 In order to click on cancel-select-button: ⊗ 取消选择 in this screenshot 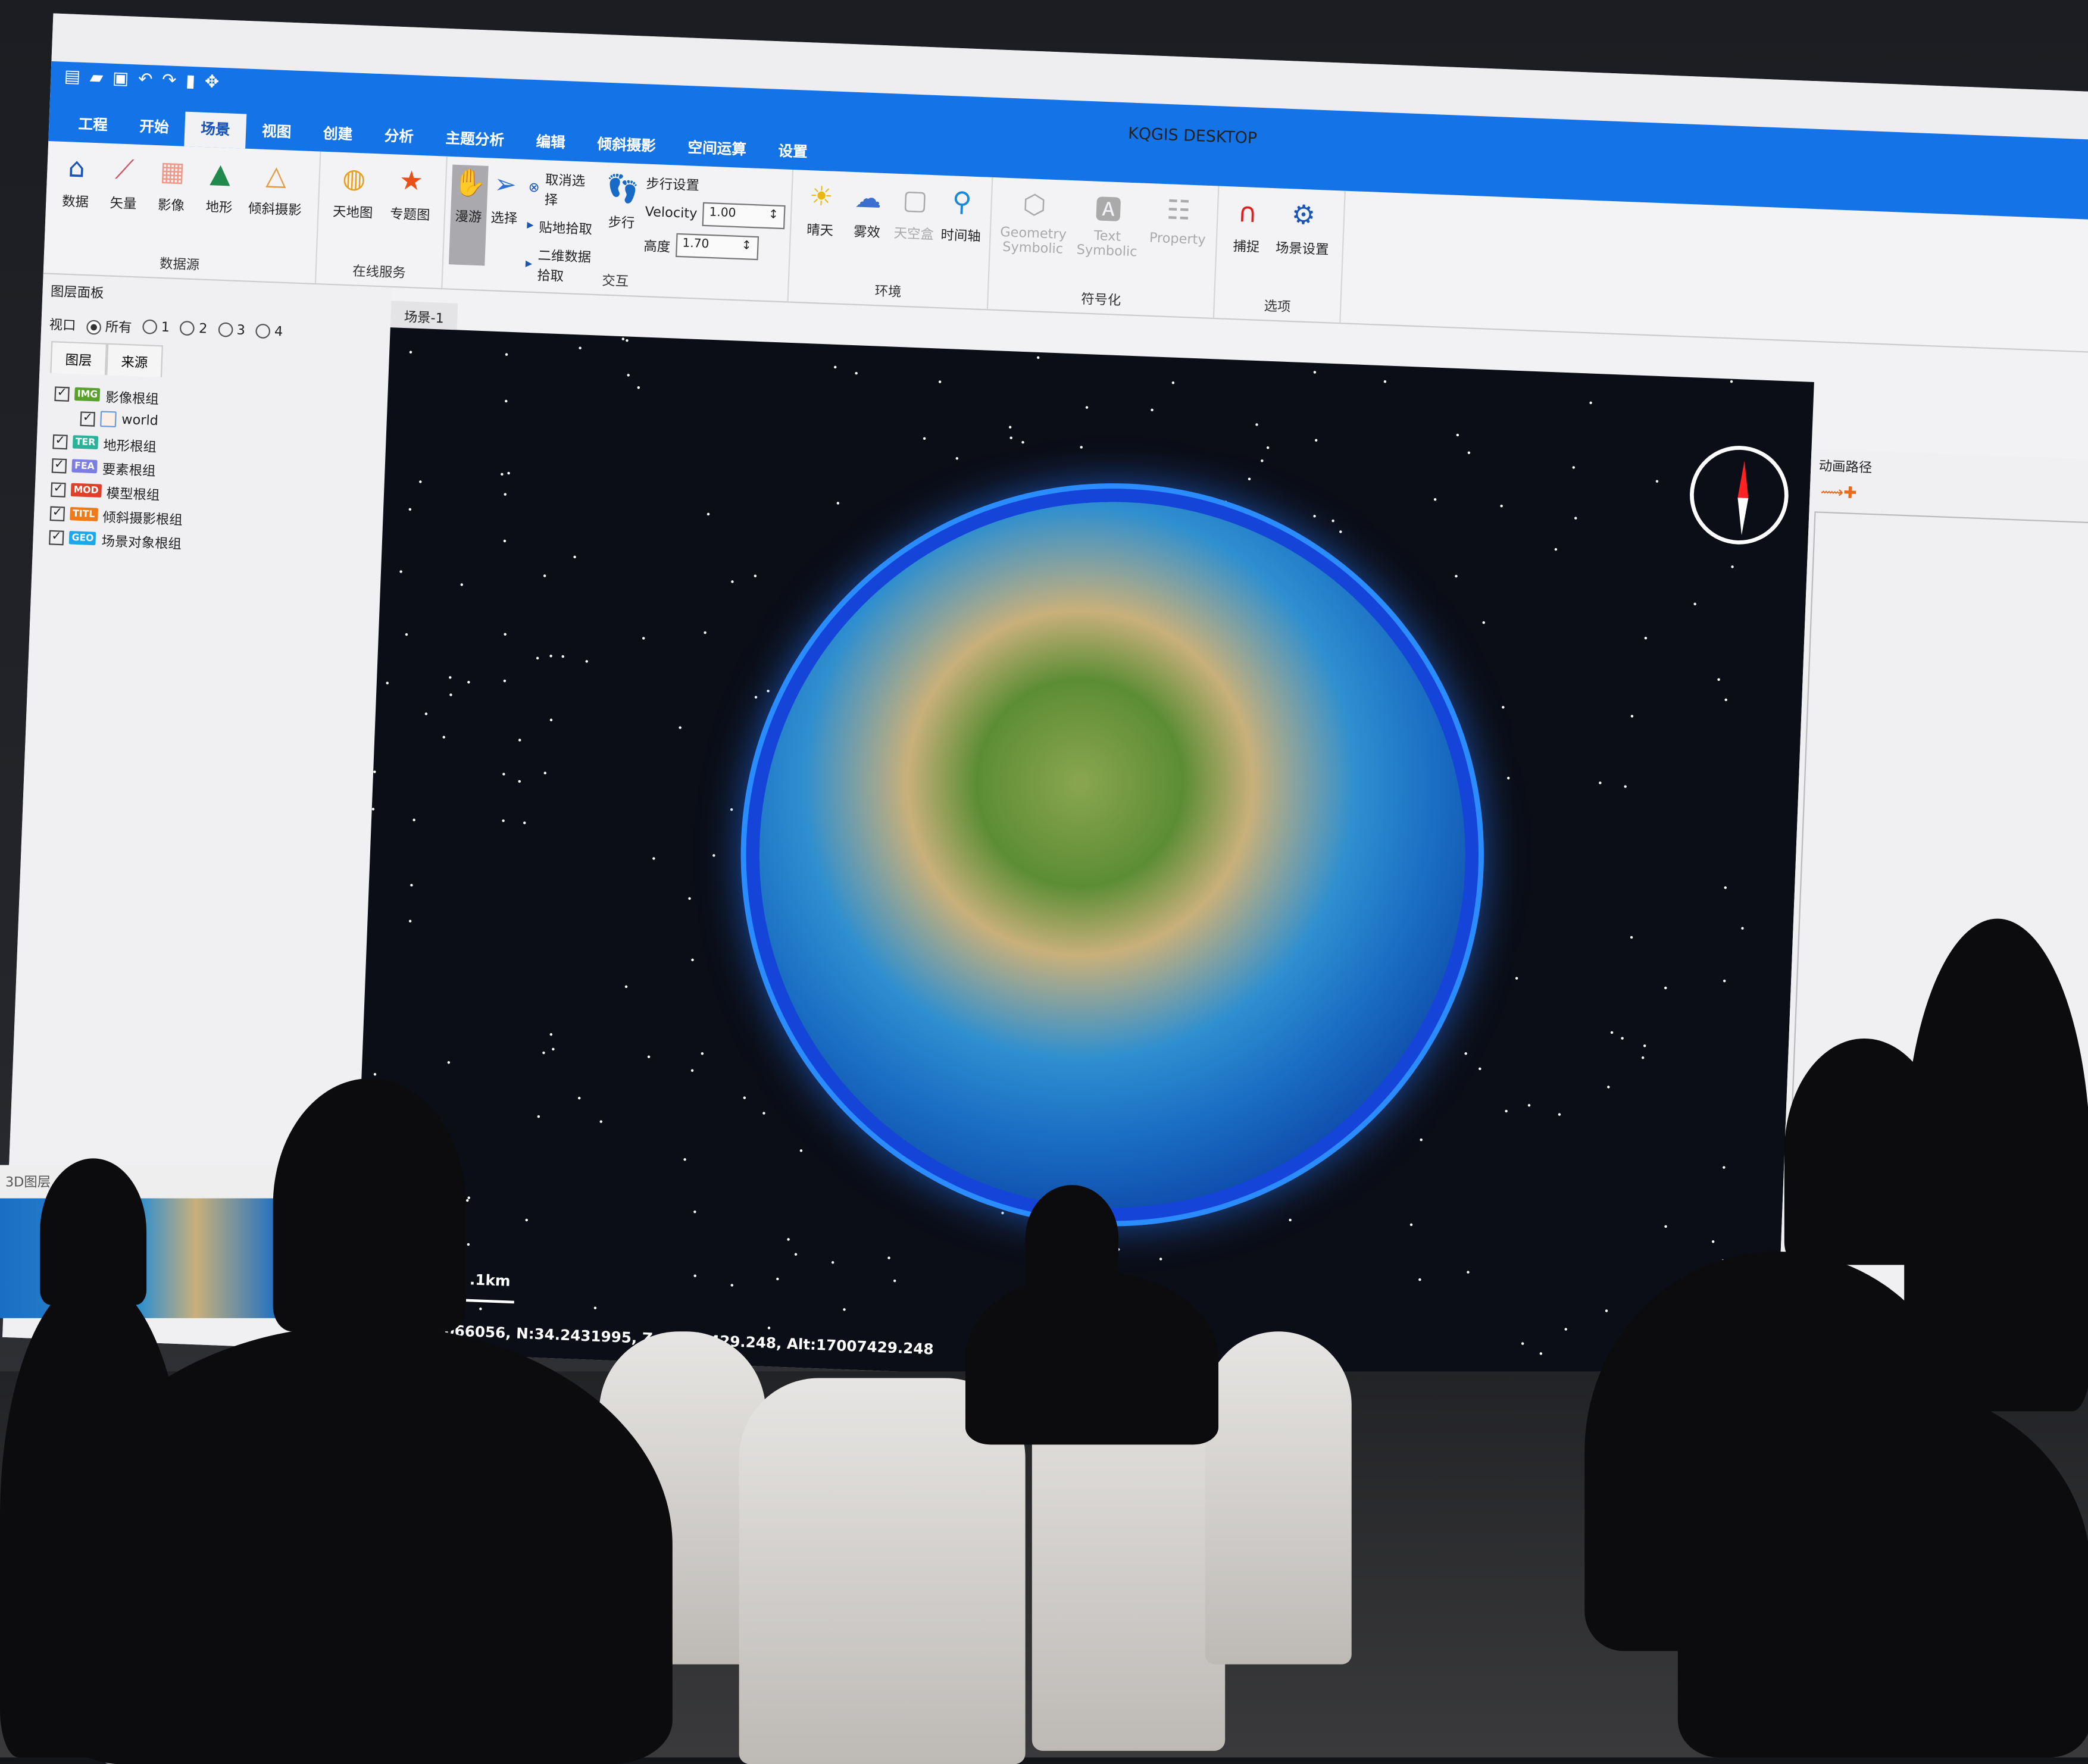, I will do `click(563, 188)`.